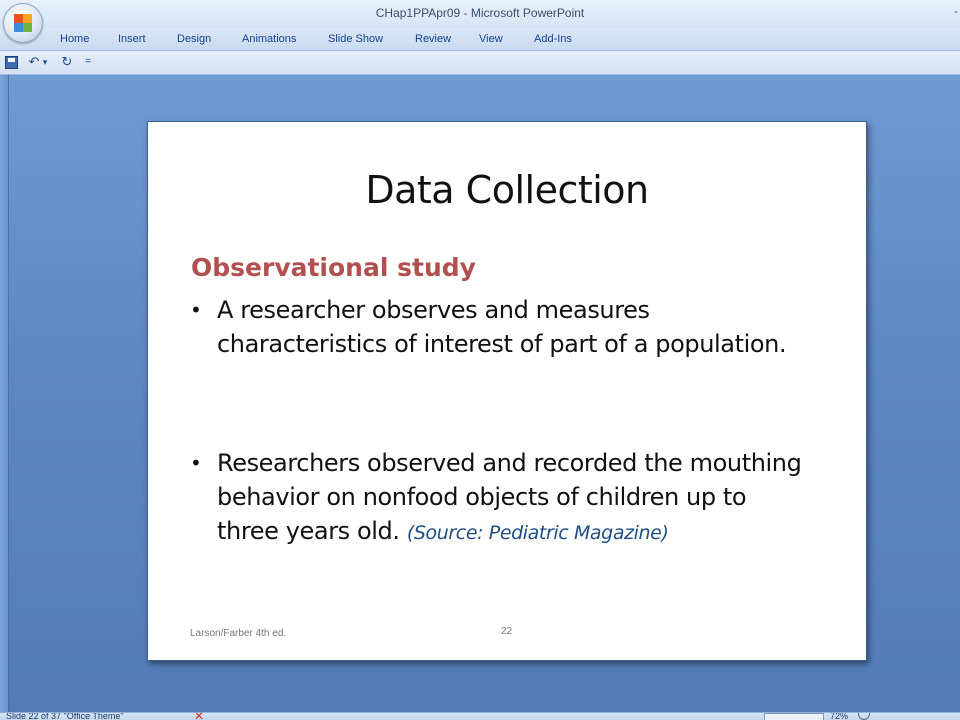 Image resolution: width=960 pixels, height=720 pixels. What do you see at coordinates (433, 39) in the screenshot?
I see `tab-review: Review` at bounding box center [433, 39].